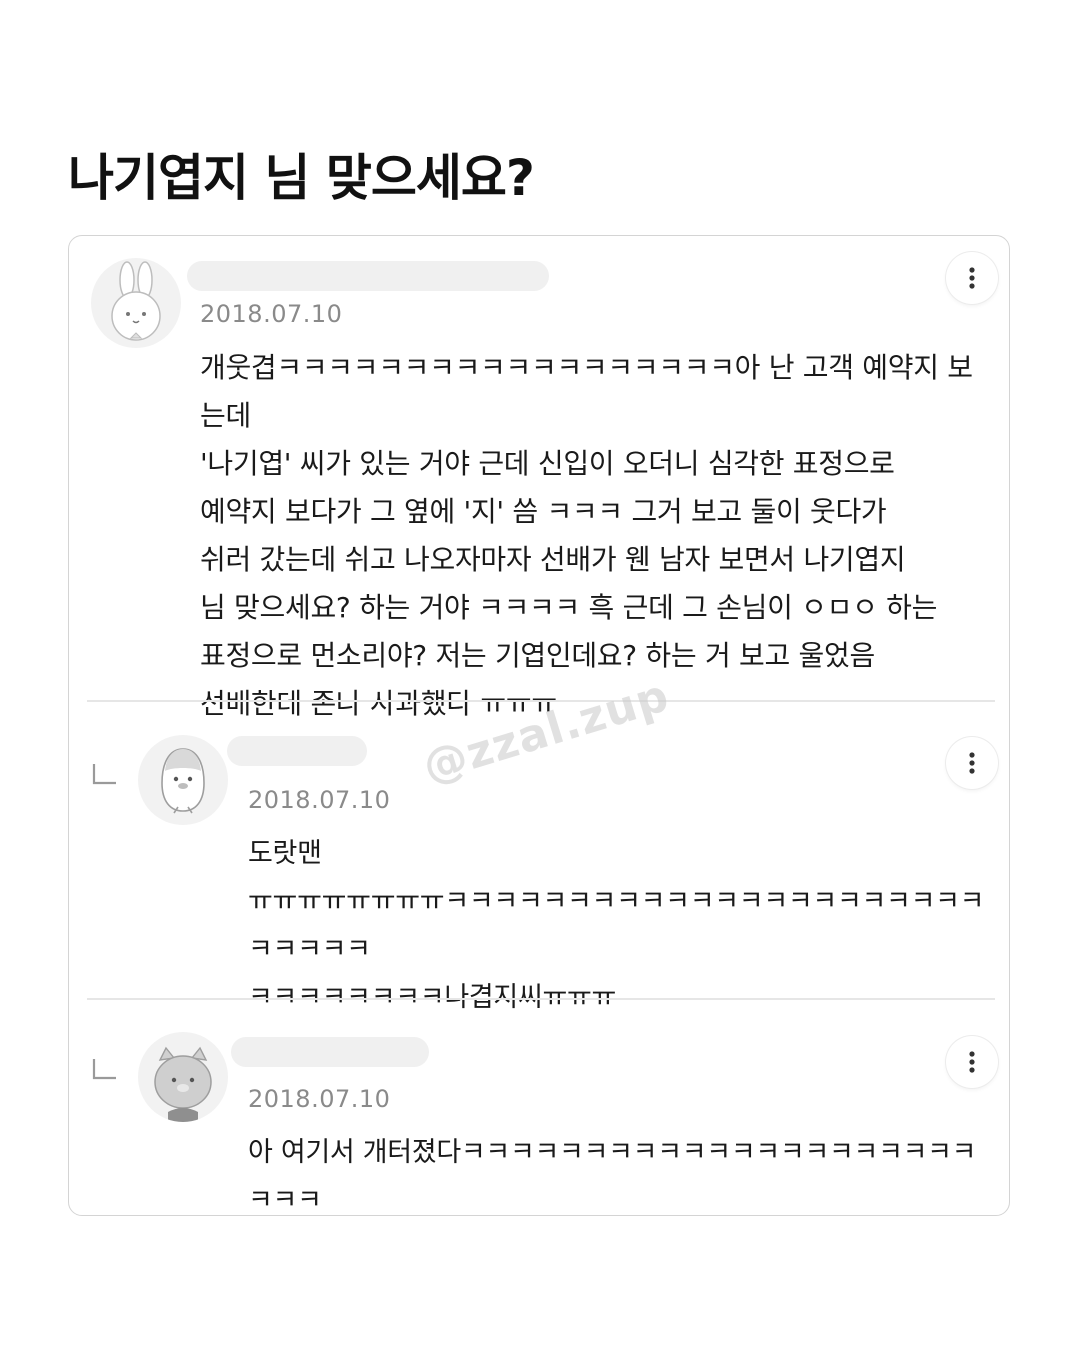 This screenshot has width=1080, height=1350. What do you see at coordinates (183, 1077) in the screenshot?
I see `bear-avatar-icon` at bounding box center [183, 1077].